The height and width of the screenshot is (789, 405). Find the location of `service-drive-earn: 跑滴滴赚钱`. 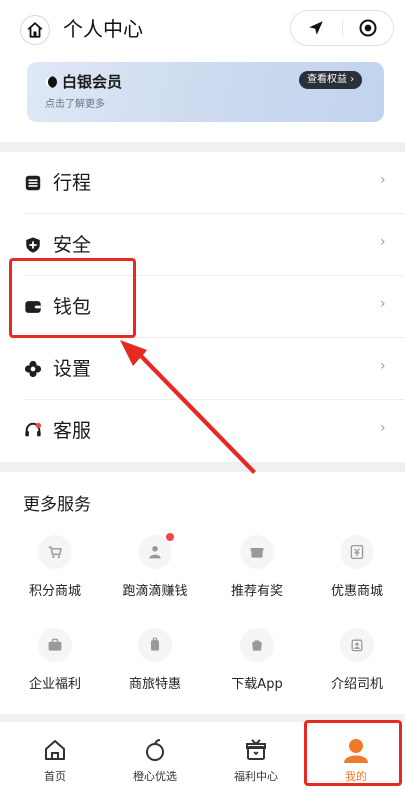

service-drive-earn: 跑滴滴赚钱 is located at coordinates (154, 569).